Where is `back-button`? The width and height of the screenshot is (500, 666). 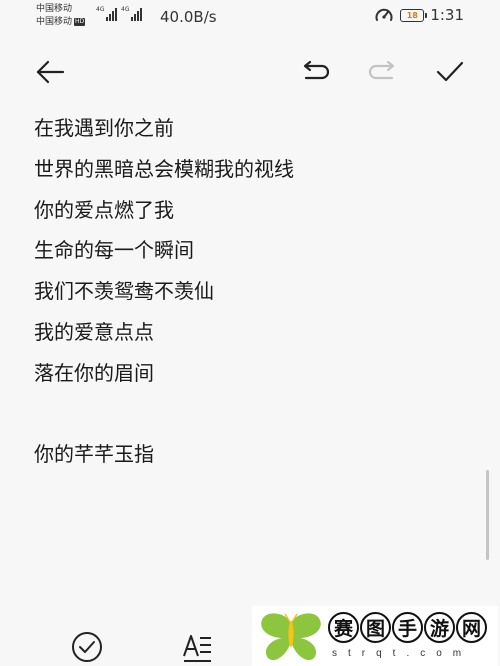 back-button is located at coordinates (50, 72).